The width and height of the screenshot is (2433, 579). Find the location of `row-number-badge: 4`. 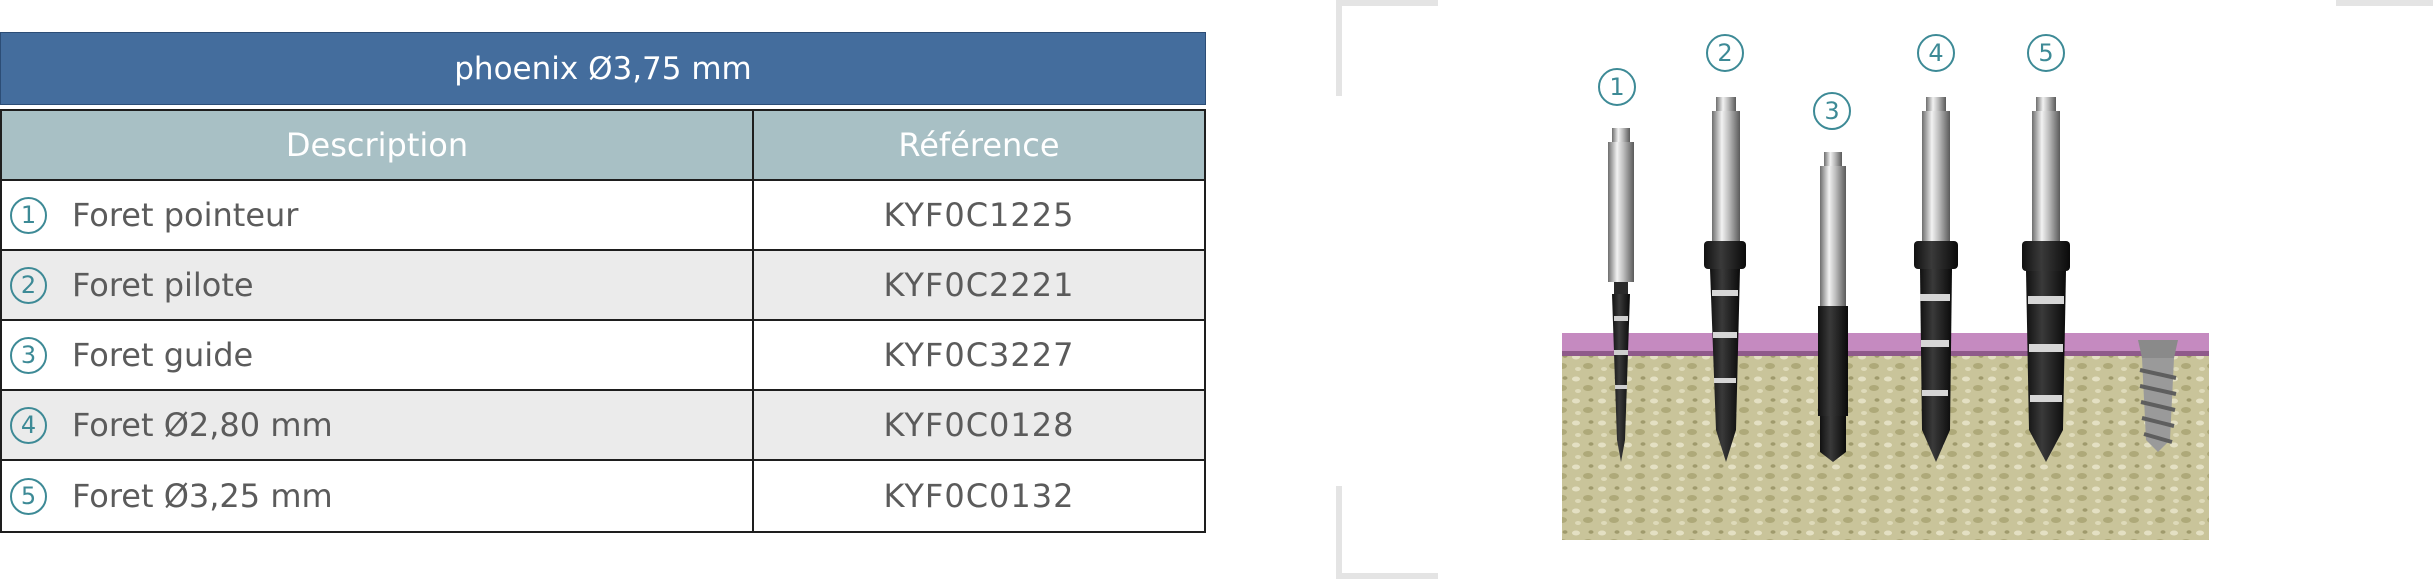

row-number-badge: 4 is located at coordinates (28, 425).